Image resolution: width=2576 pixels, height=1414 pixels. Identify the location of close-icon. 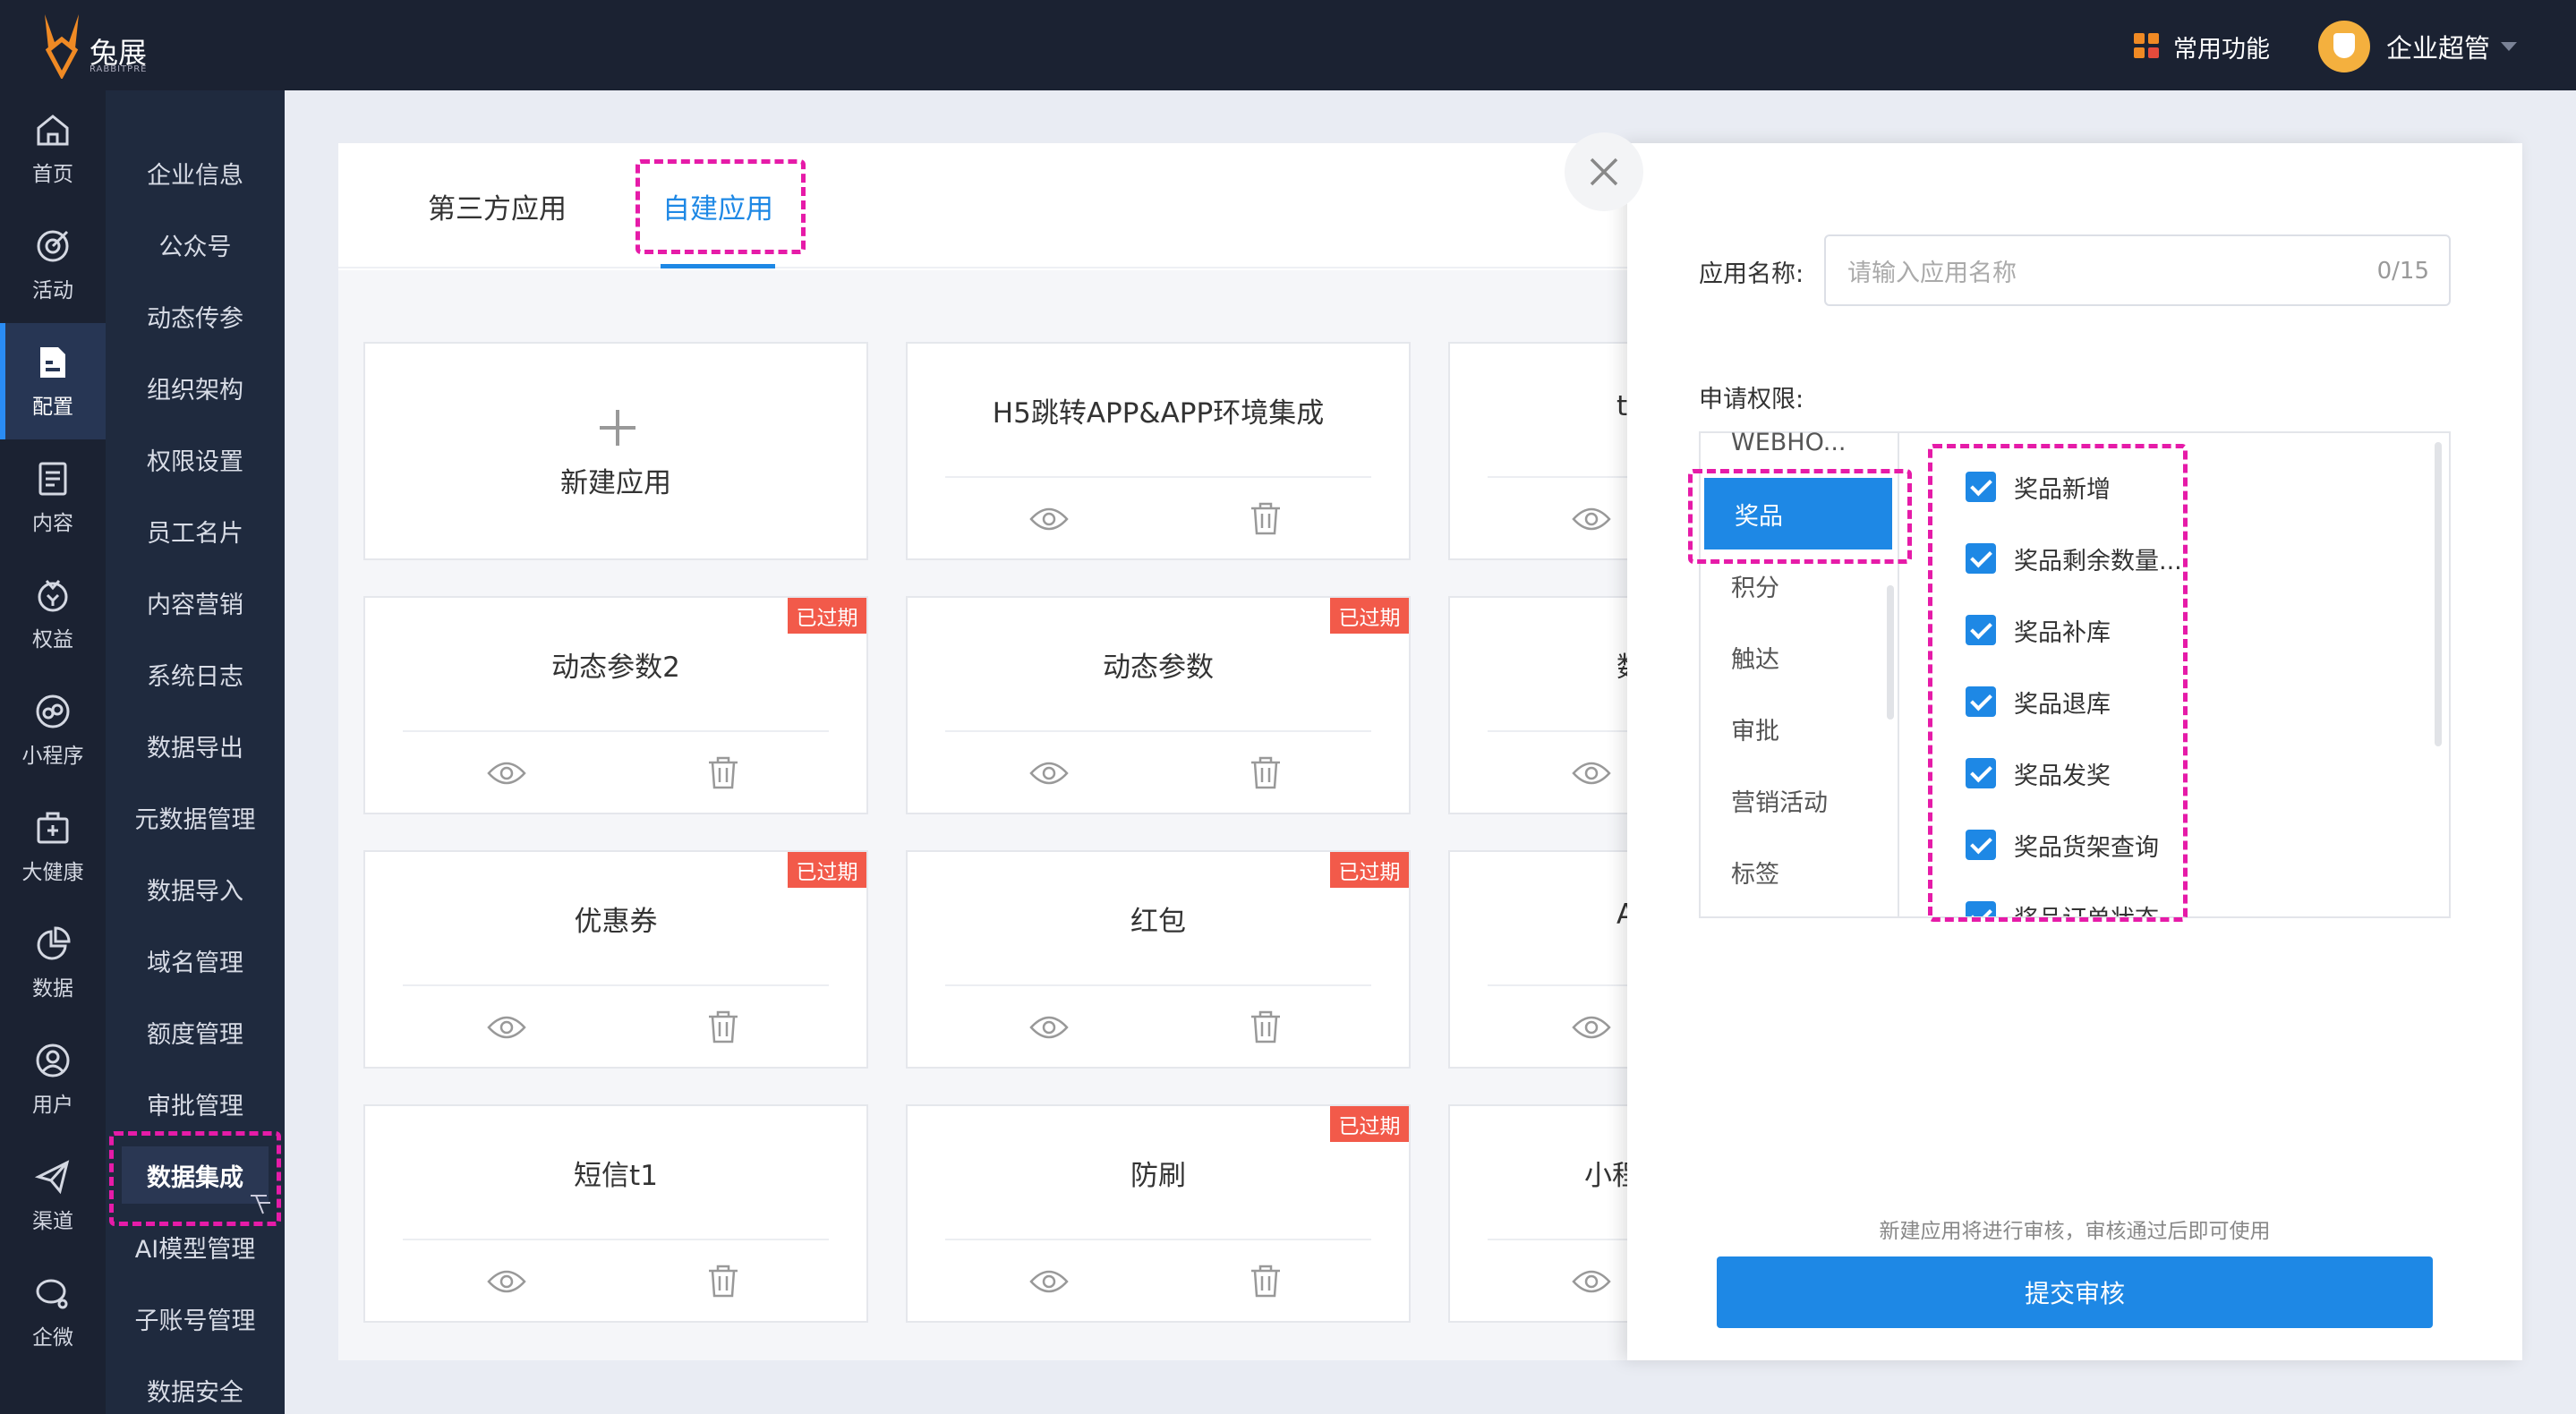
(1604, 172).